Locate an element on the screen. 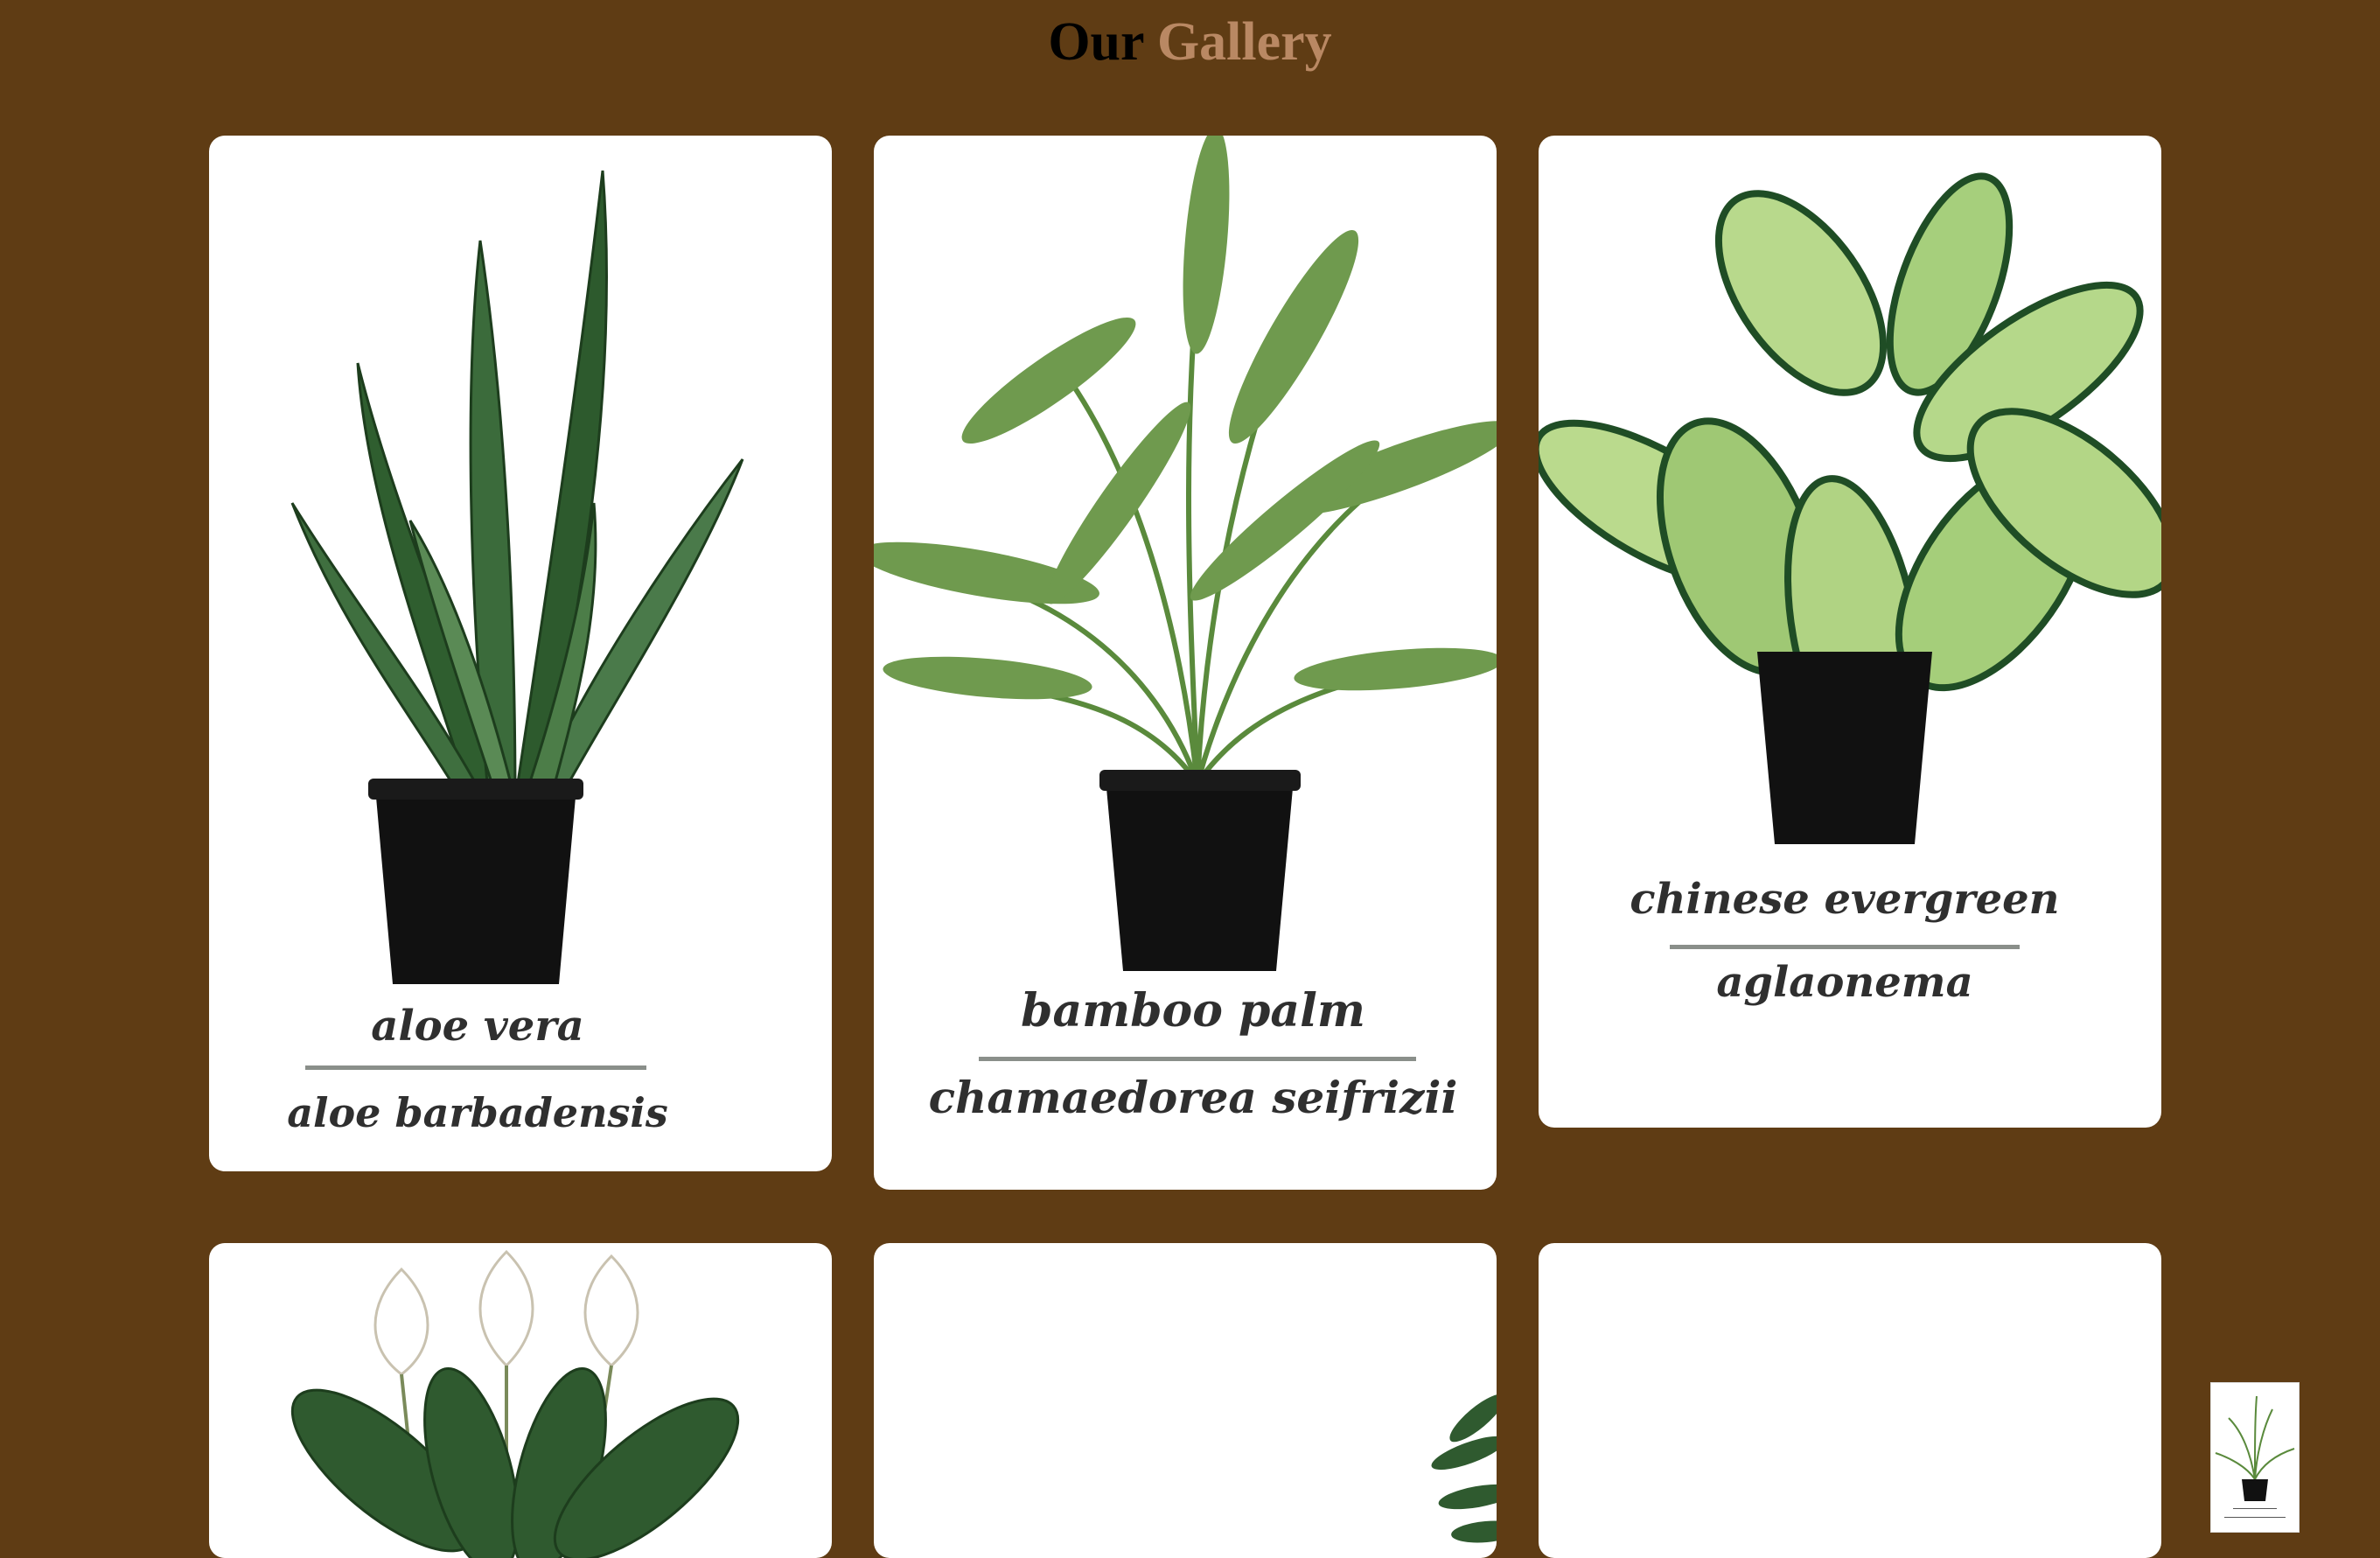  gallery-card-blank is located at coordinates (1850, 1400).